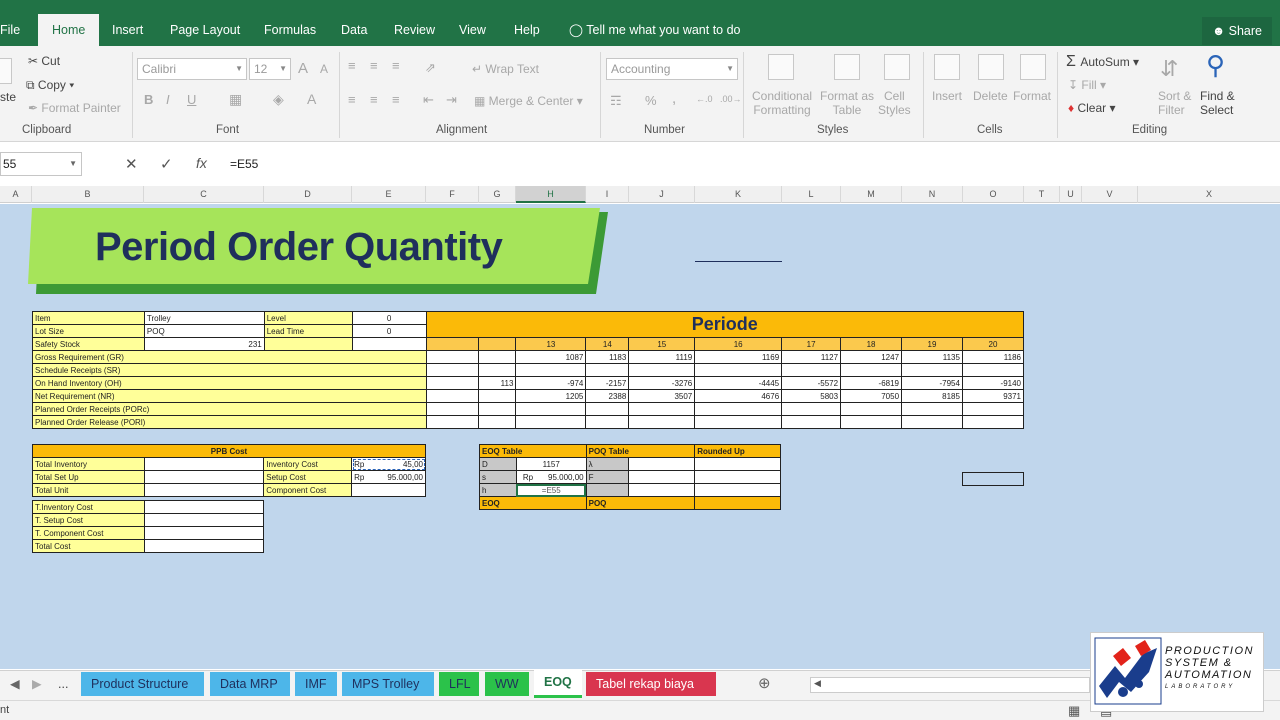 The width and height of the screenshot is (1280, 720). I want to click on period-value: 8185, so click(932, 396).